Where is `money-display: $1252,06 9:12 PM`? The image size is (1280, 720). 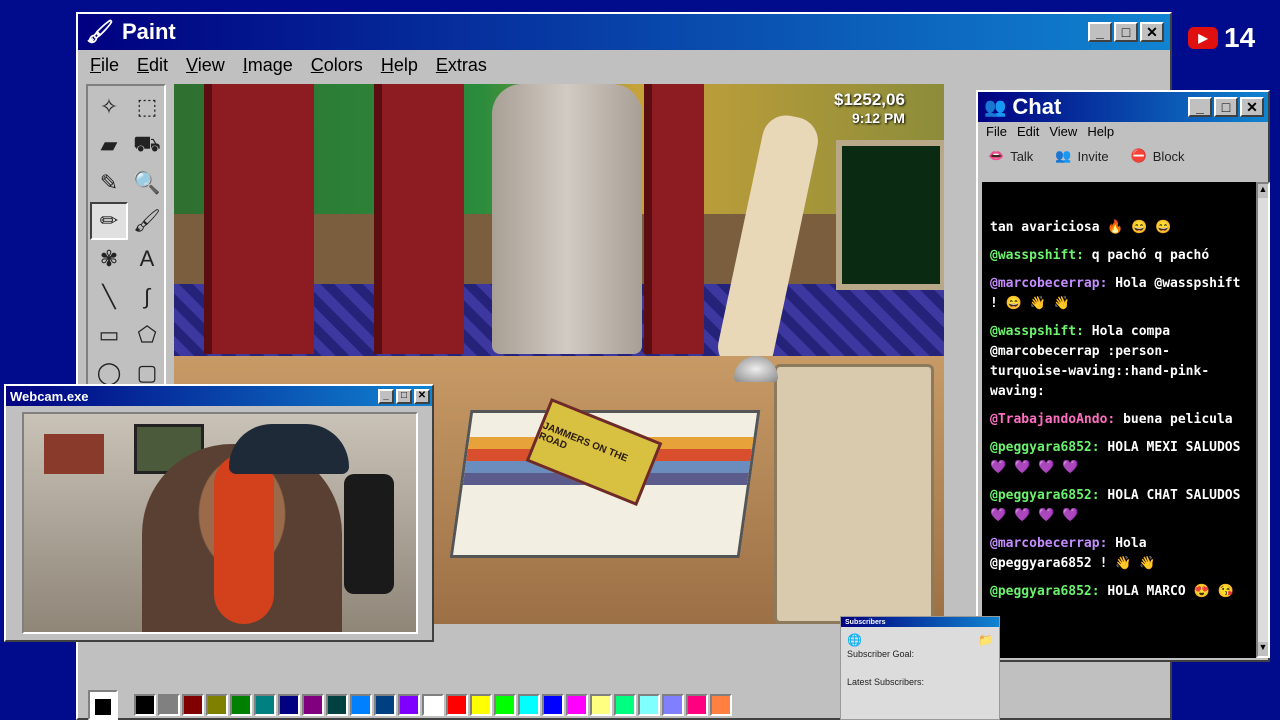 money-display: $1252,06 9:12 PM is located at coordinates (869, 109).